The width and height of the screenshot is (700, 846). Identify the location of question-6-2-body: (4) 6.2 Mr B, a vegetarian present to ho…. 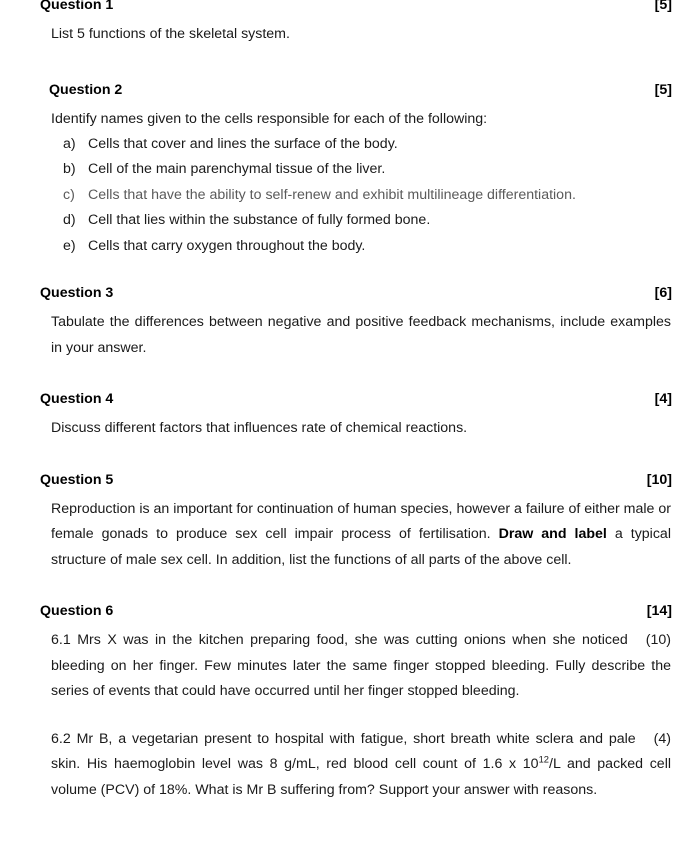
(350, 765).